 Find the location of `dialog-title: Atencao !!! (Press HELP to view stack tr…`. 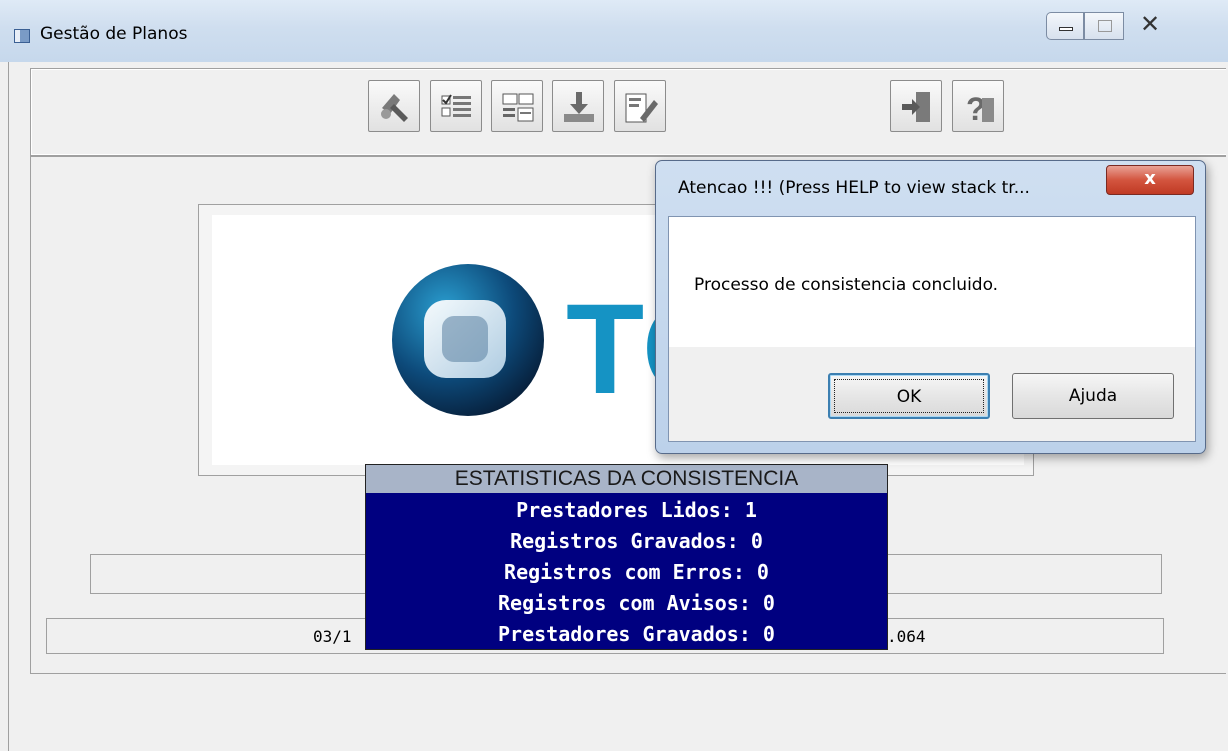

dialog-title: Atencao !!! (Press HELP to view stack tr… is located at coordinates (854, 188).